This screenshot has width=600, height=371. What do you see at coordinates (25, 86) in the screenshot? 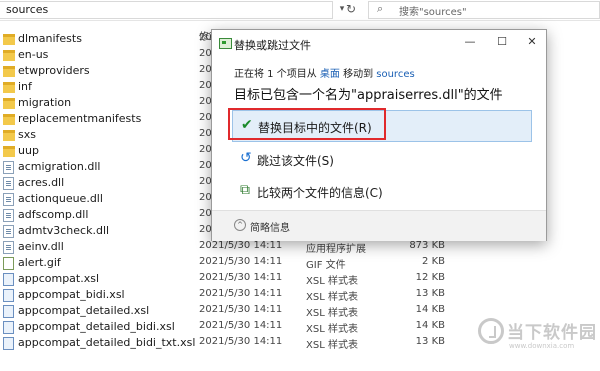
I see `file-name: inf` at bounding box center [25, 86].